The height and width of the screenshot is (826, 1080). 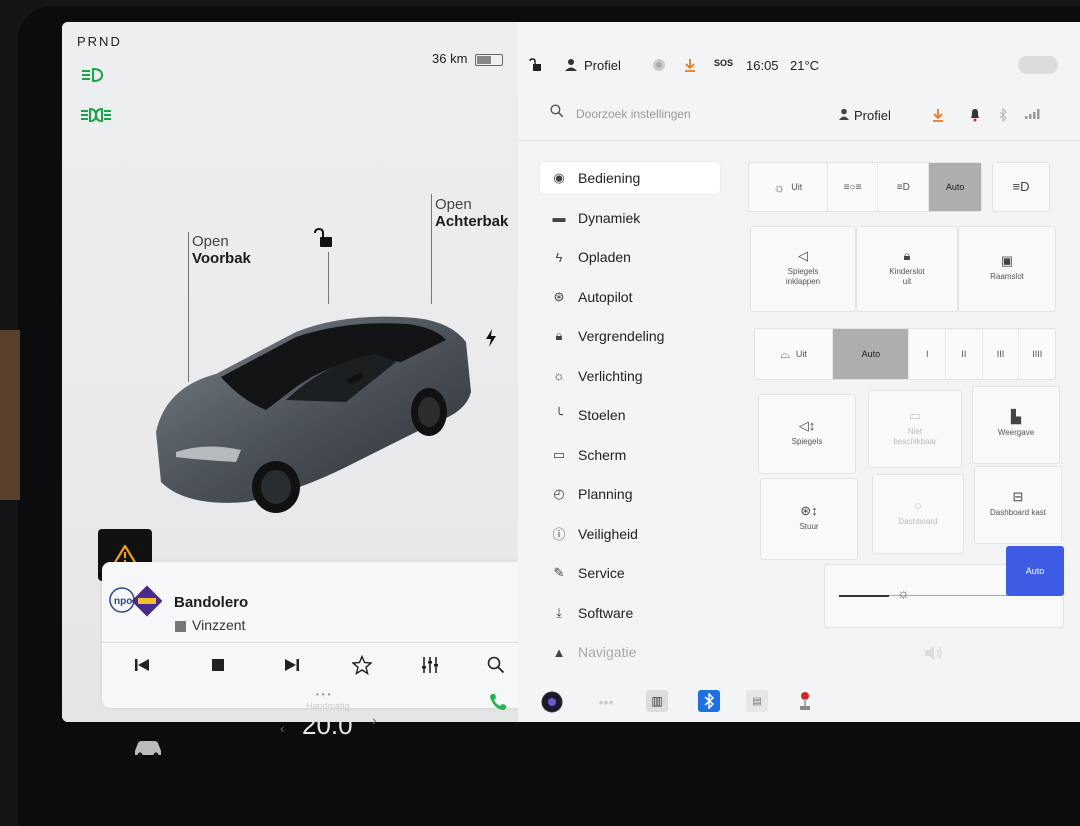 What do you see at coordinates (1003, 115) in the screenshot?
I see `bluetooth-icon` at bounding box center [1003, 115].